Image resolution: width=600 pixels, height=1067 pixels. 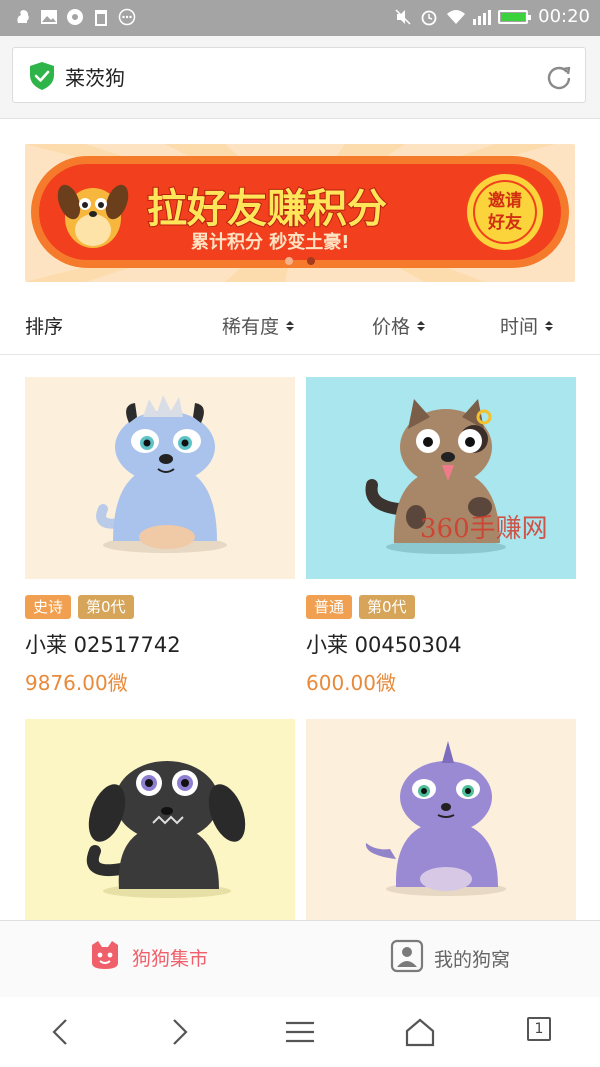 I want to click on carousel-dot, so click(x=289, y=261).